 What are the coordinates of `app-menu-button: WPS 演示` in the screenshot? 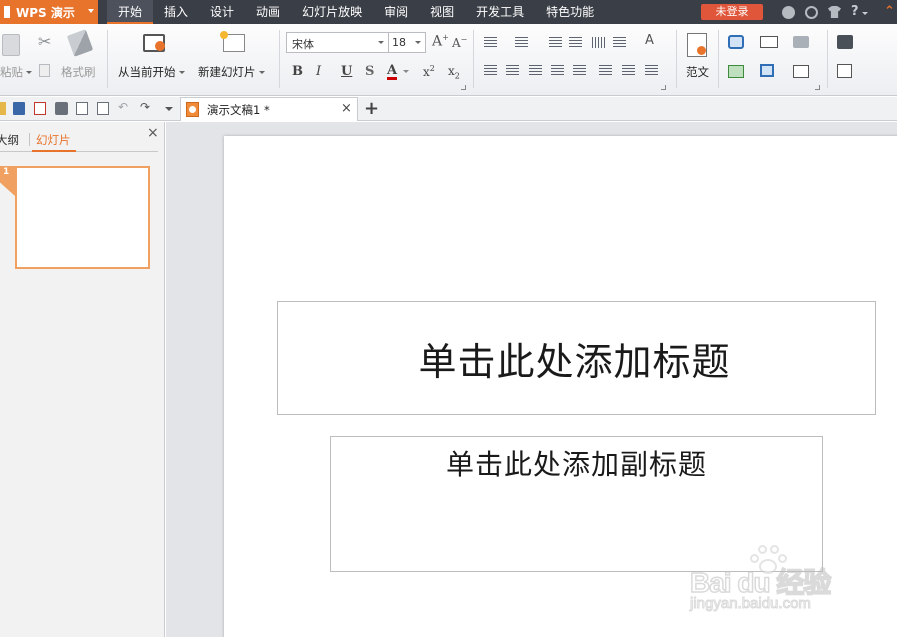 It's located at (49, 12).